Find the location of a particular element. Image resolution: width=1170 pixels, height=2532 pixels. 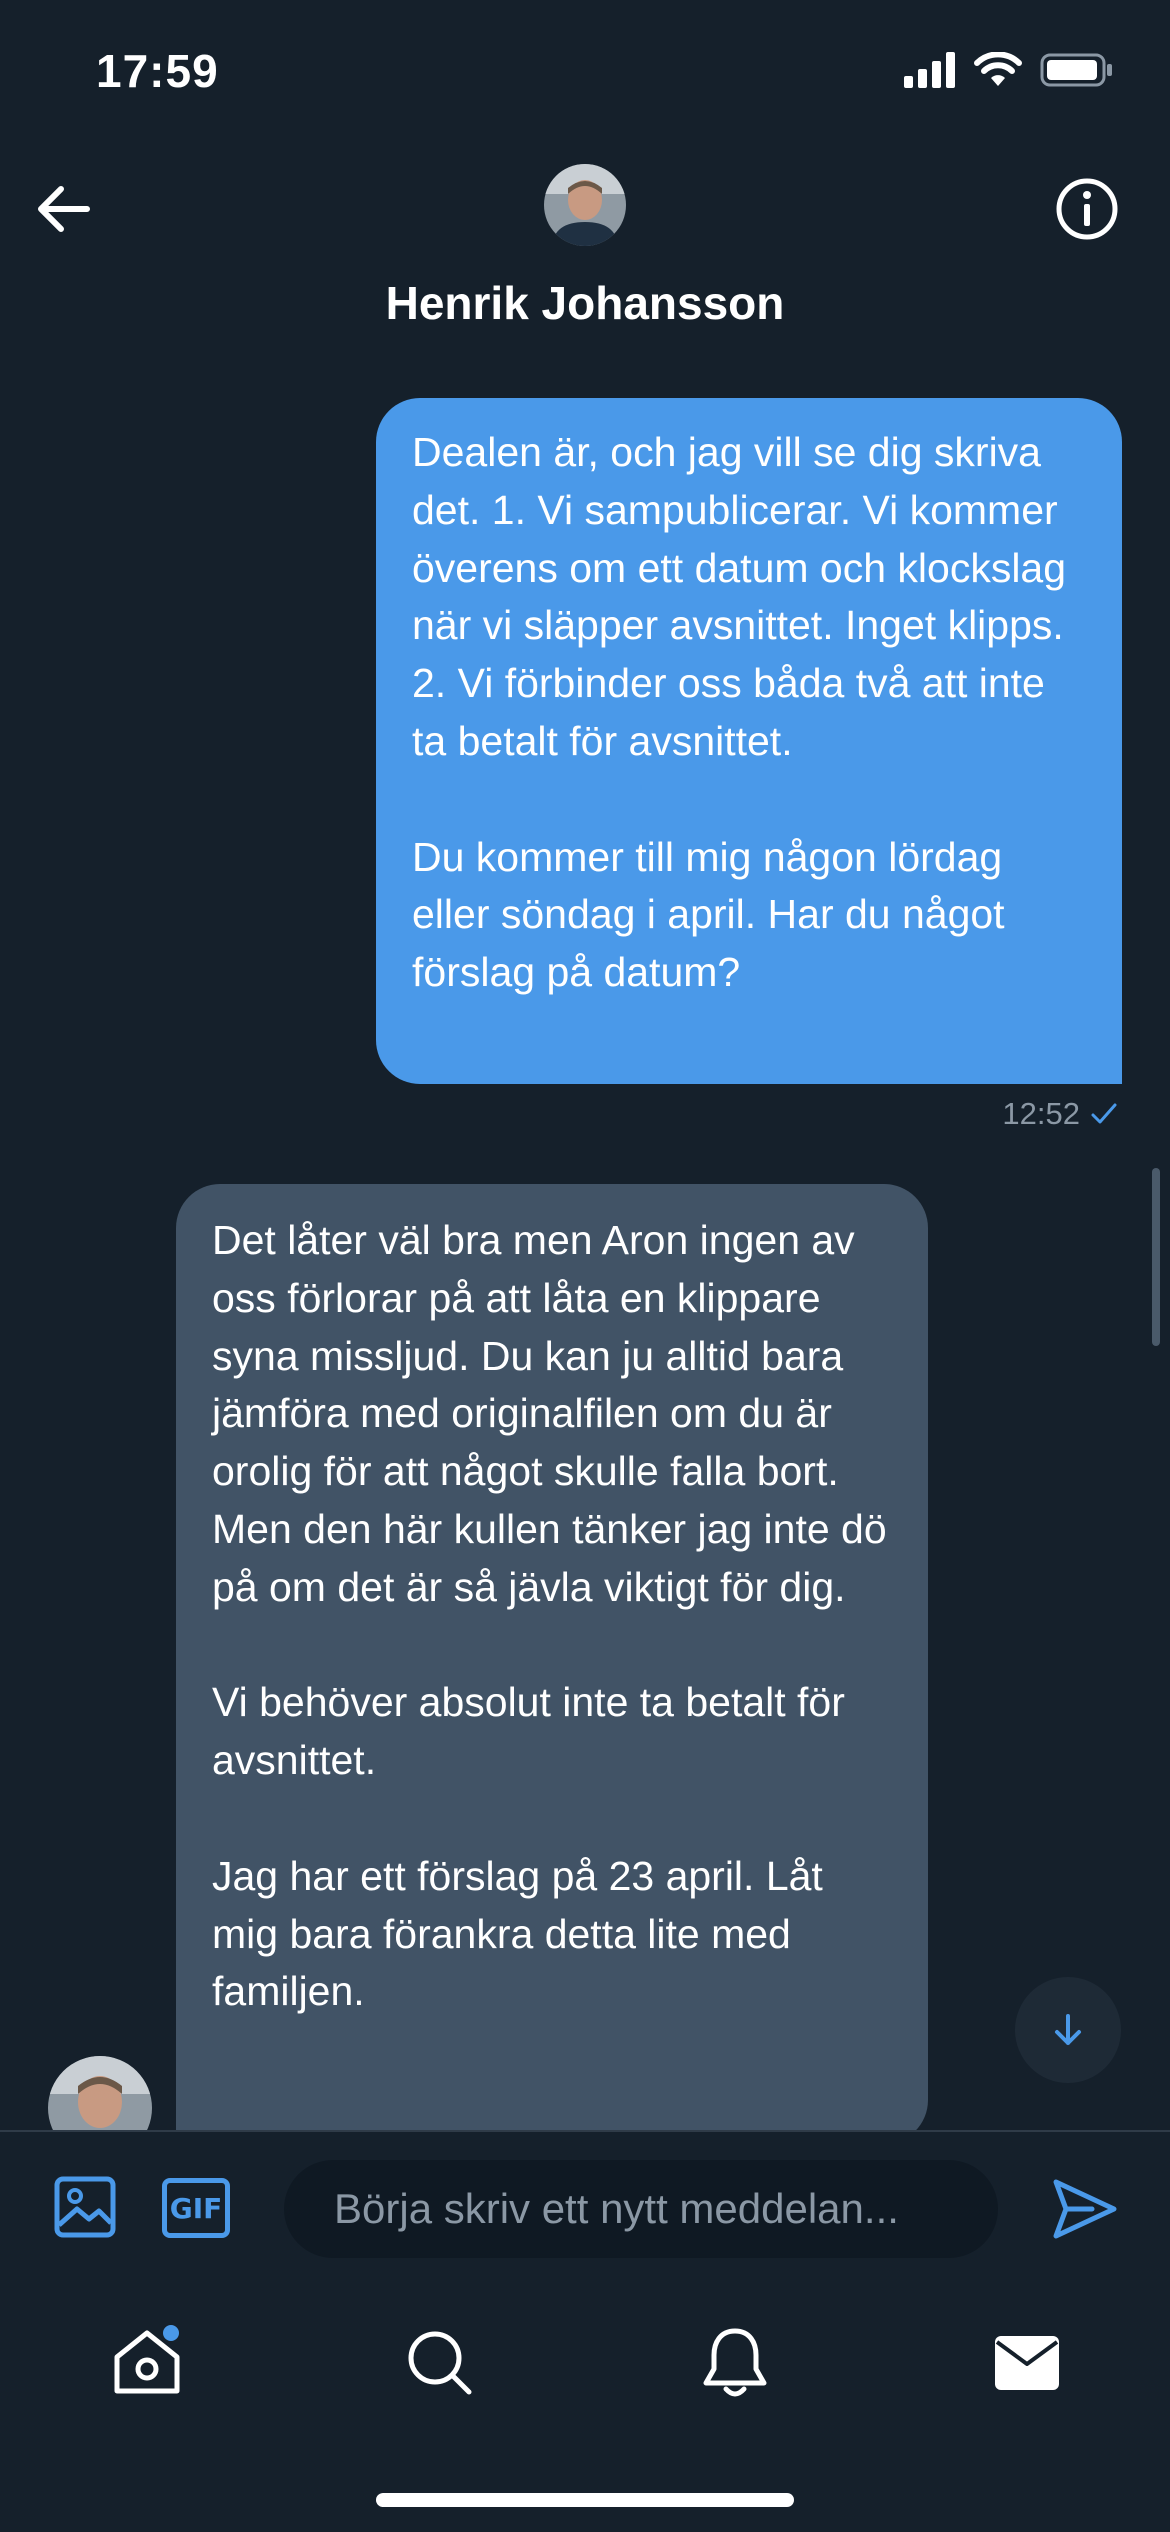

arrow-down-icon is located at coordinates (1068, 2029).